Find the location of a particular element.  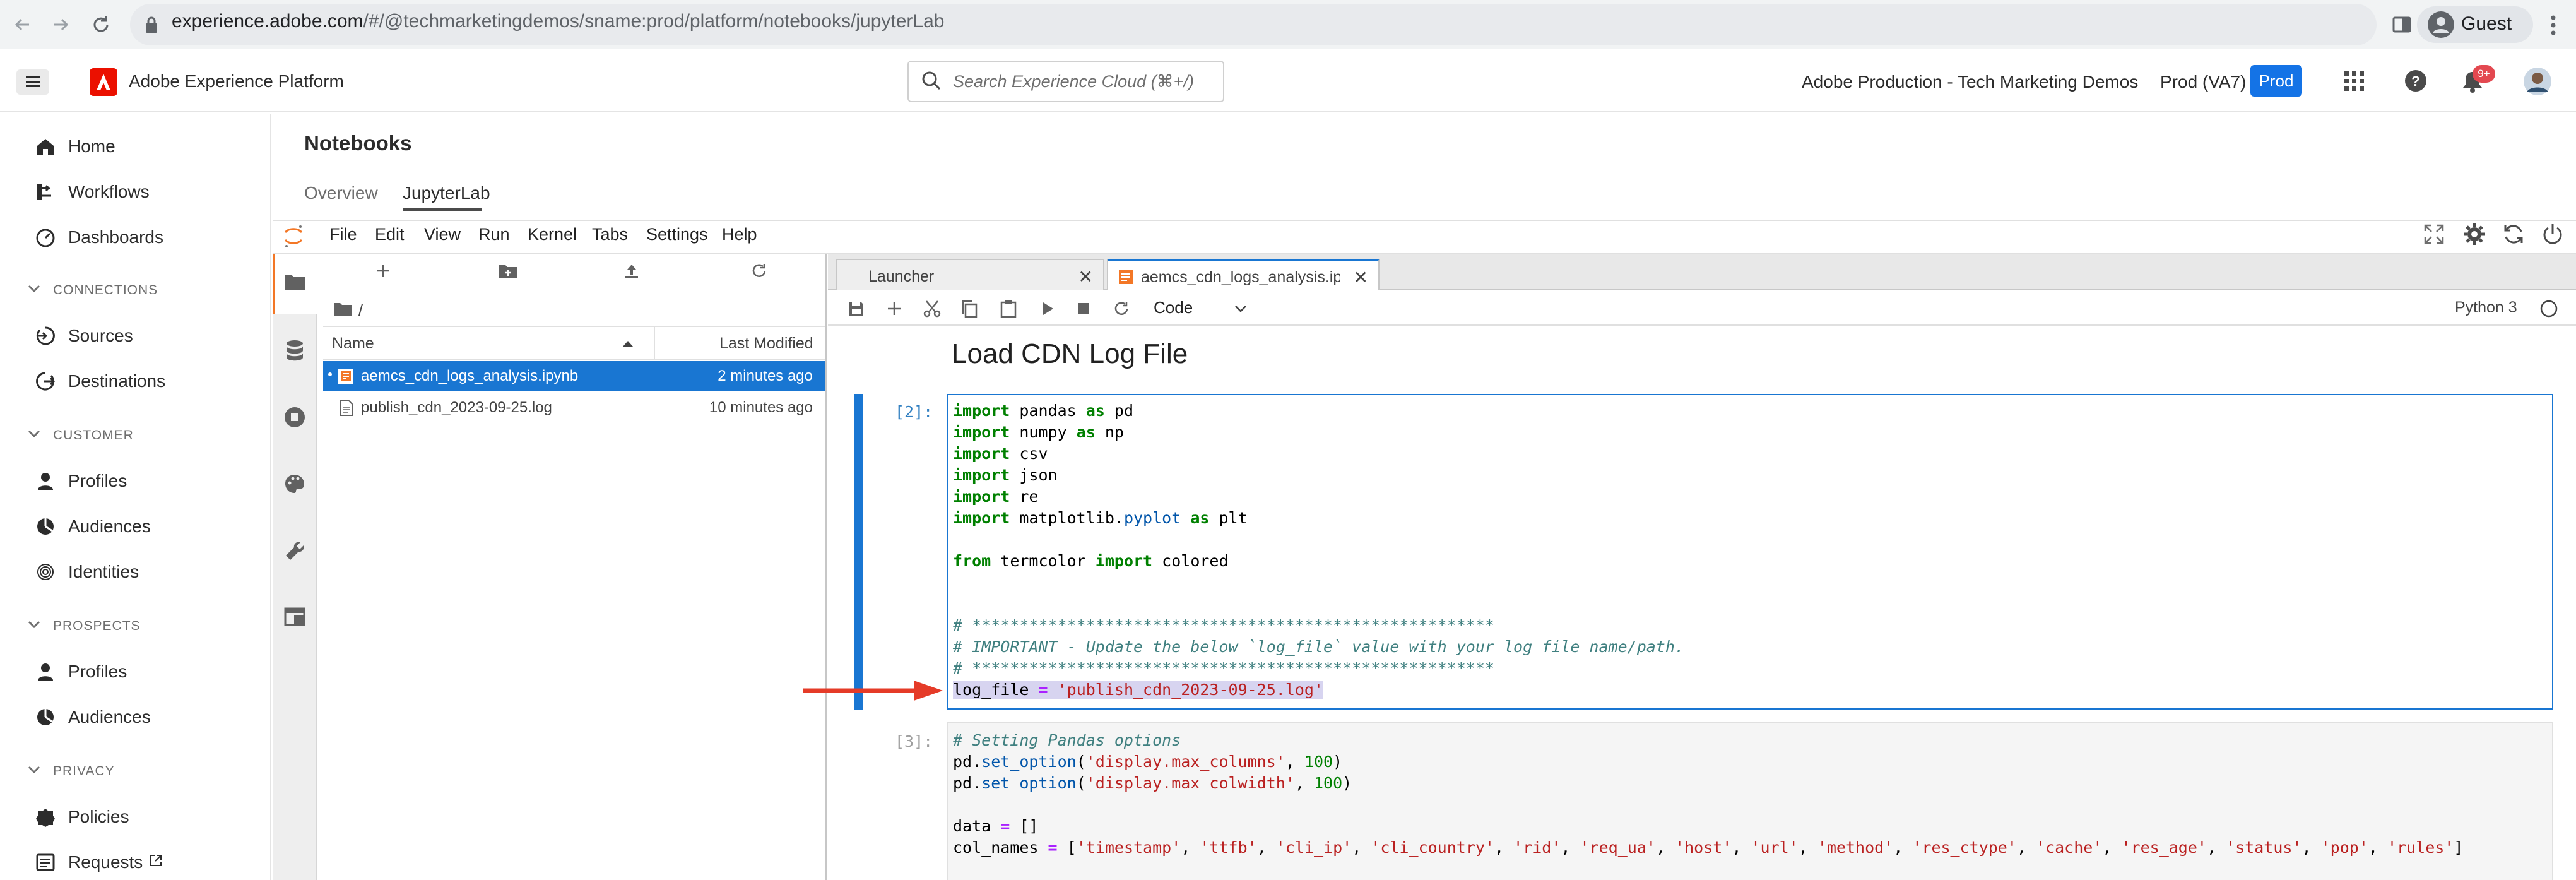

code-line: import json is located at coordinates (1005, 475).